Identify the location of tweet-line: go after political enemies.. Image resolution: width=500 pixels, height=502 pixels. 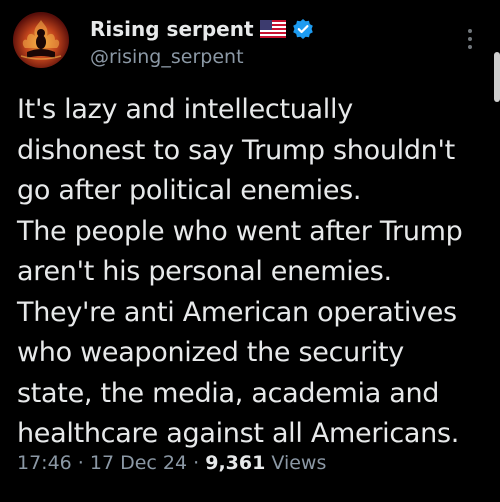
(189, 190).